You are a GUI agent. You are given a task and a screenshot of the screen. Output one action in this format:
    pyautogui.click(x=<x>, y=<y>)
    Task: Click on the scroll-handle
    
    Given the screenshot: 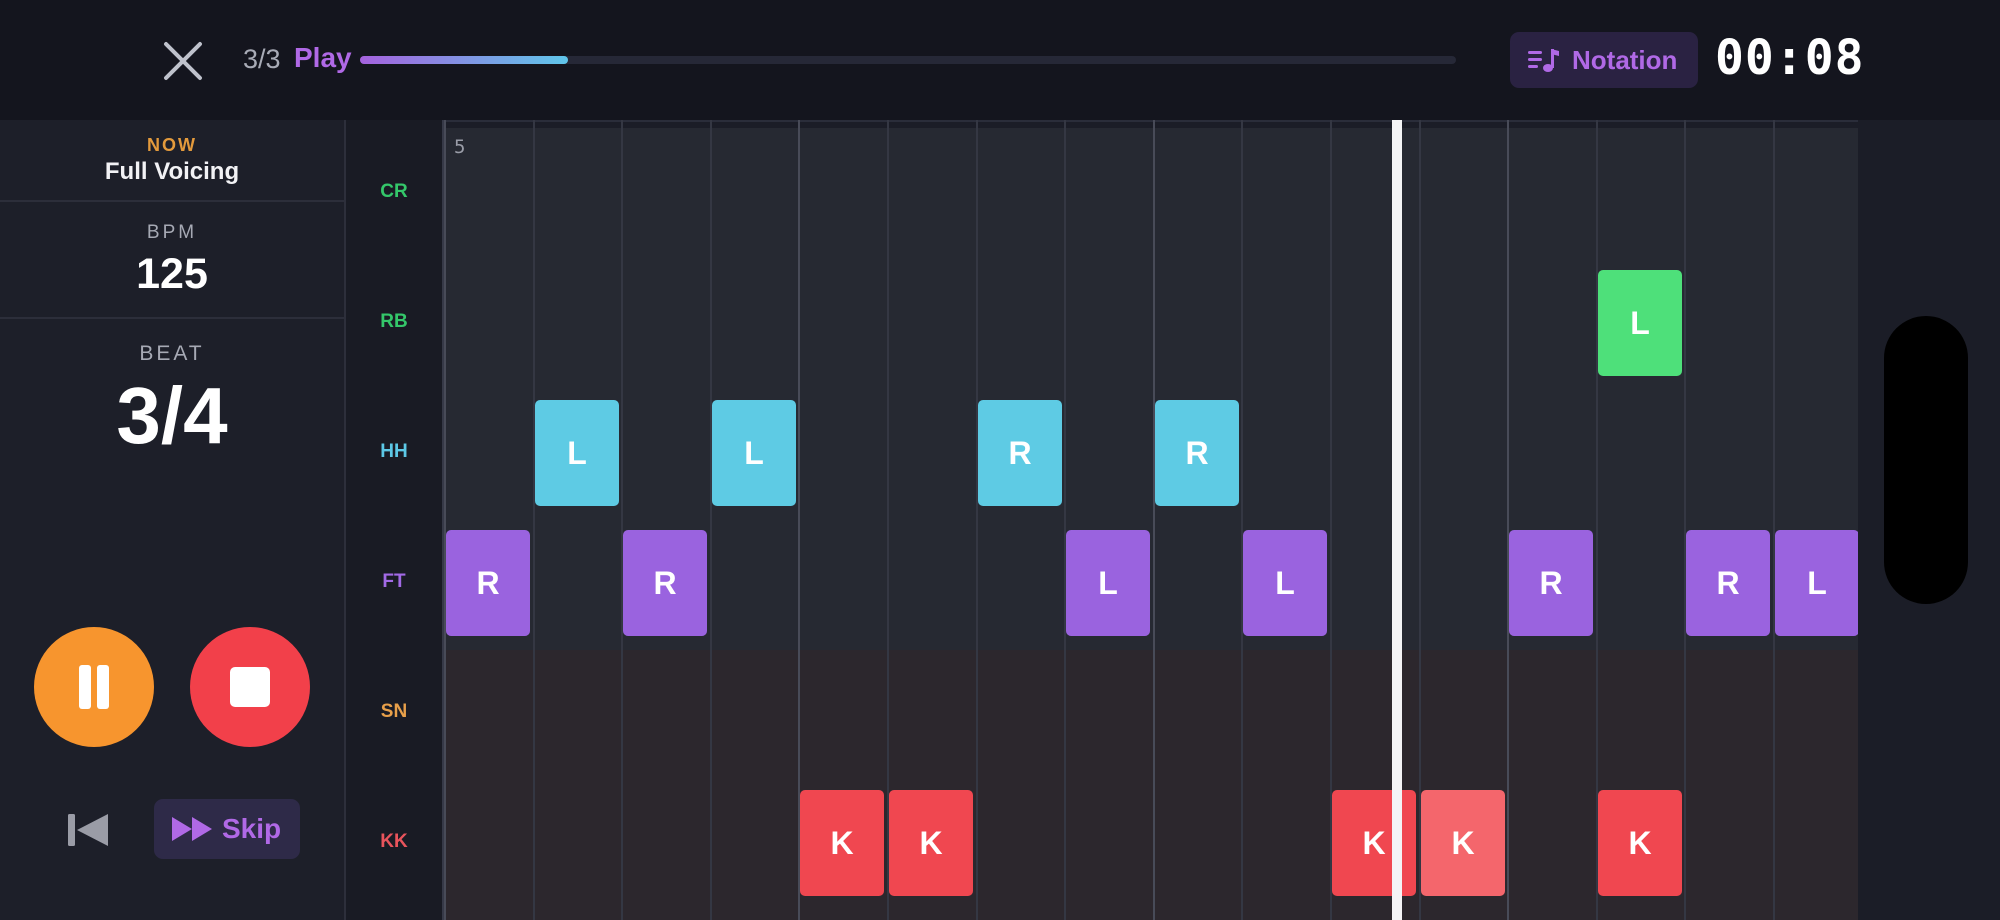 What is the action you would take?
    pyautogui.click(x=1926, y=460)
    